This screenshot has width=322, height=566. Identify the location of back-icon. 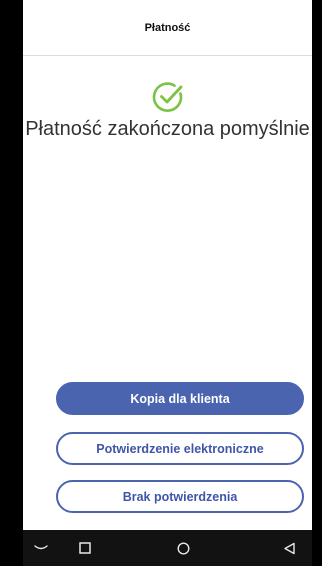
(289, 548).